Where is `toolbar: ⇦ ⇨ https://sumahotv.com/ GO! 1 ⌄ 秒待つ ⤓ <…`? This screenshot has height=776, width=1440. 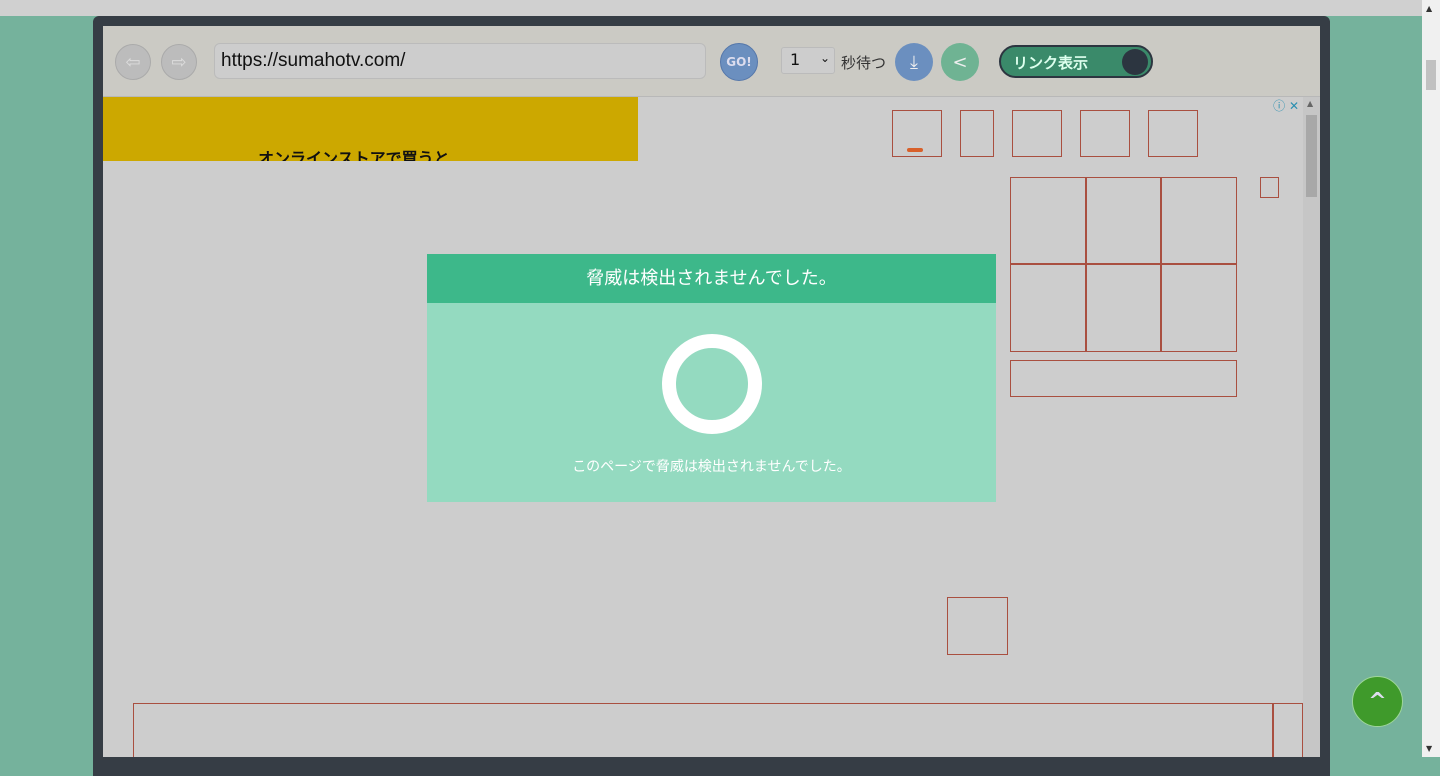 toolbar: ⇦ ⇨ https://sumahotv.com/ GO! 1 ⌄ 秒待つ ⤓ <… is located at coordinates (711, 61).